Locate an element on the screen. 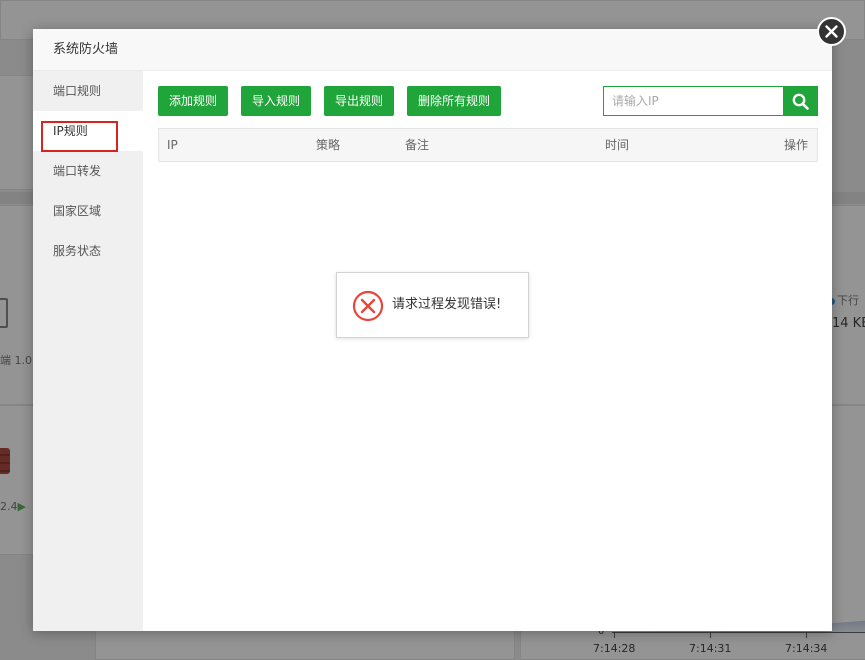 This screenshot has width=865, height=660. rules-table-header: IP 策略 备注 时间 操作 is located at coordinates (488, 145).